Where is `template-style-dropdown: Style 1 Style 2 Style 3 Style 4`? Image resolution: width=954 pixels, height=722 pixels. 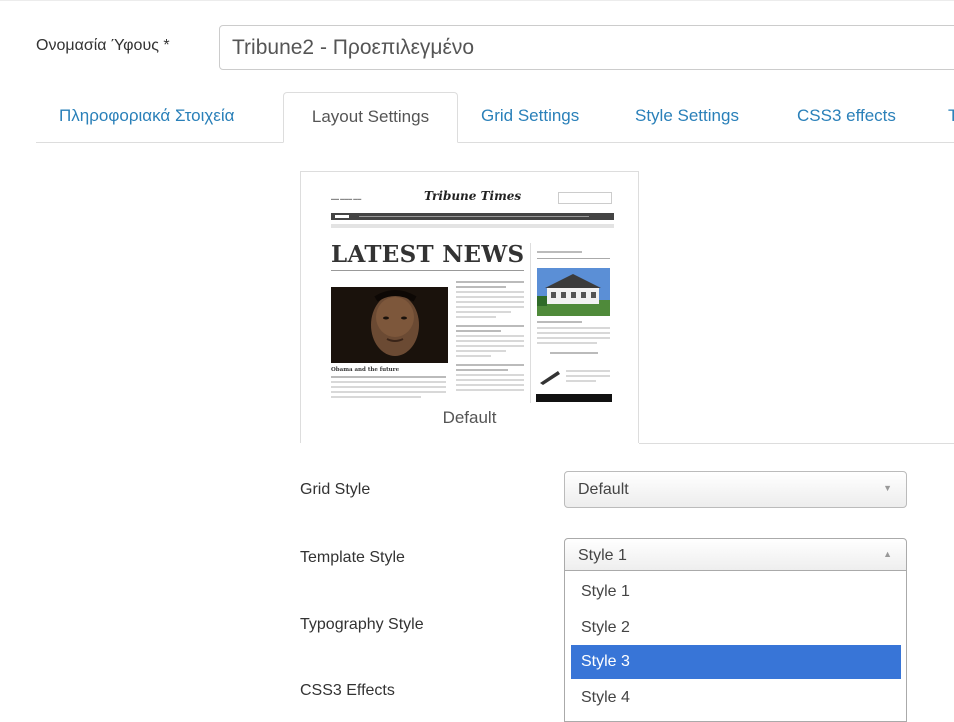 template-style-dropdown: Style 1 Style 2 Style 3 Style 4 is located at coordinates (735, 646).